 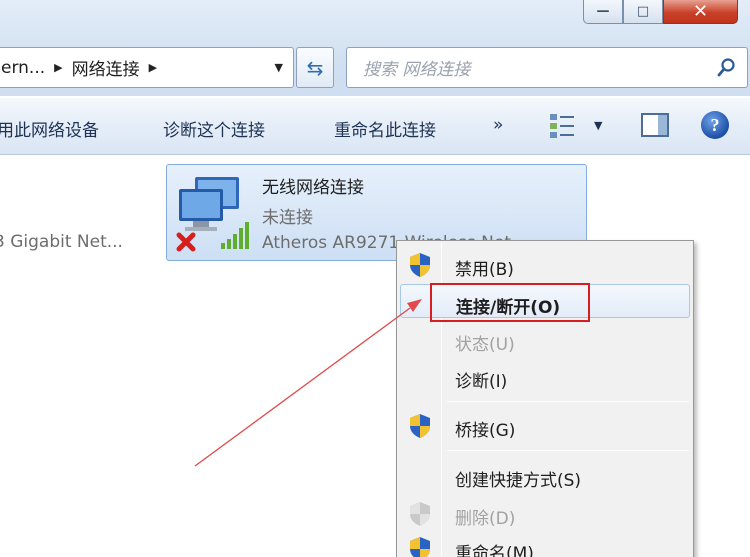 What do you see at coordinates (643, 12) in the screenshot?
I see `maximize-button: □` at bounding box center [643, 12].